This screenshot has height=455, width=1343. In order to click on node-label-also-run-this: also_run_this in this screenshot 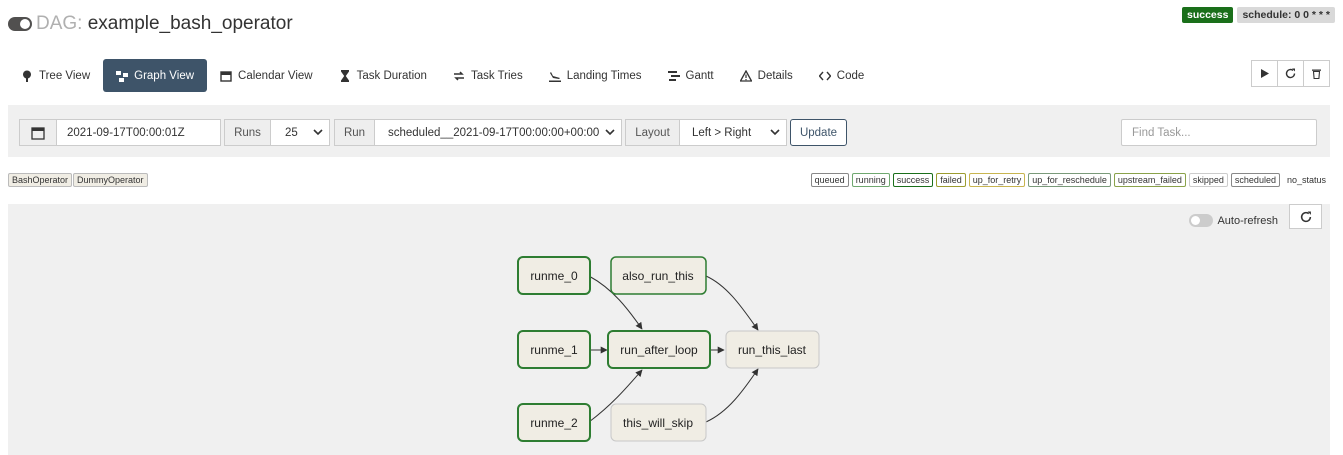, I will do `click(657, 276)`.